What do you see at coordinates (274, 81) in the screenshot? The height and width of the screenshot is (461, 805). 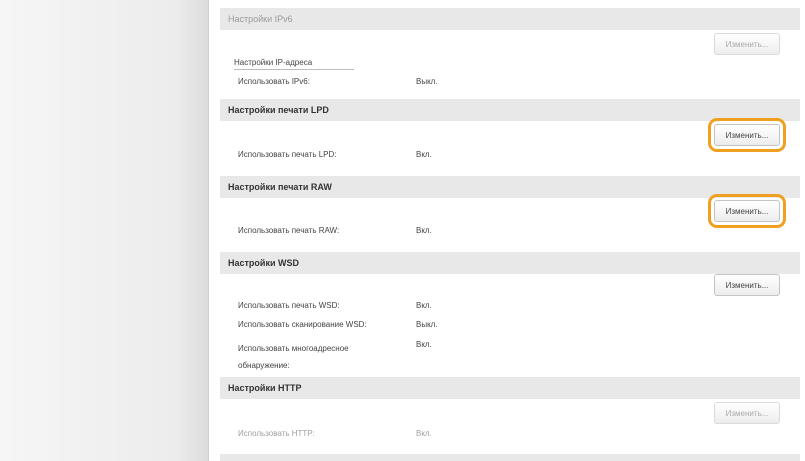 I see `use-ipv6-label: Использовать IPv6:` at bounding box center [274, 81].